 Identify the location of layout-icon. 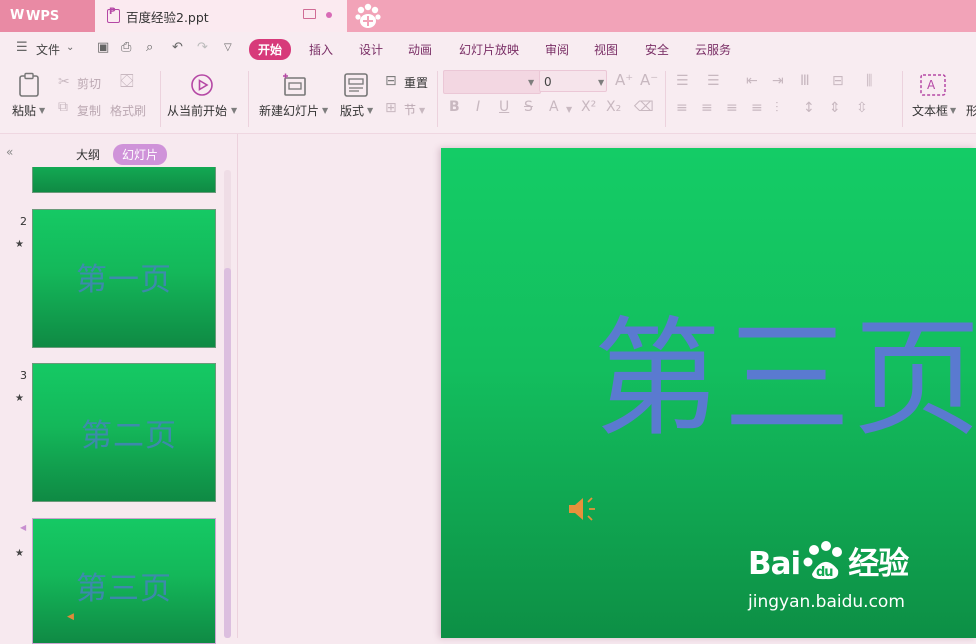
(356, 85).